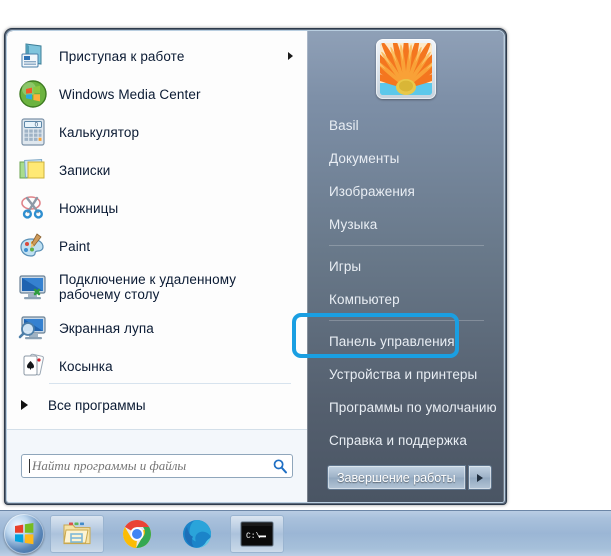 Image resolution: width=611 pixels, height=556 pixels. I want to click on microsoft-edge-icon, so click(197, 534).